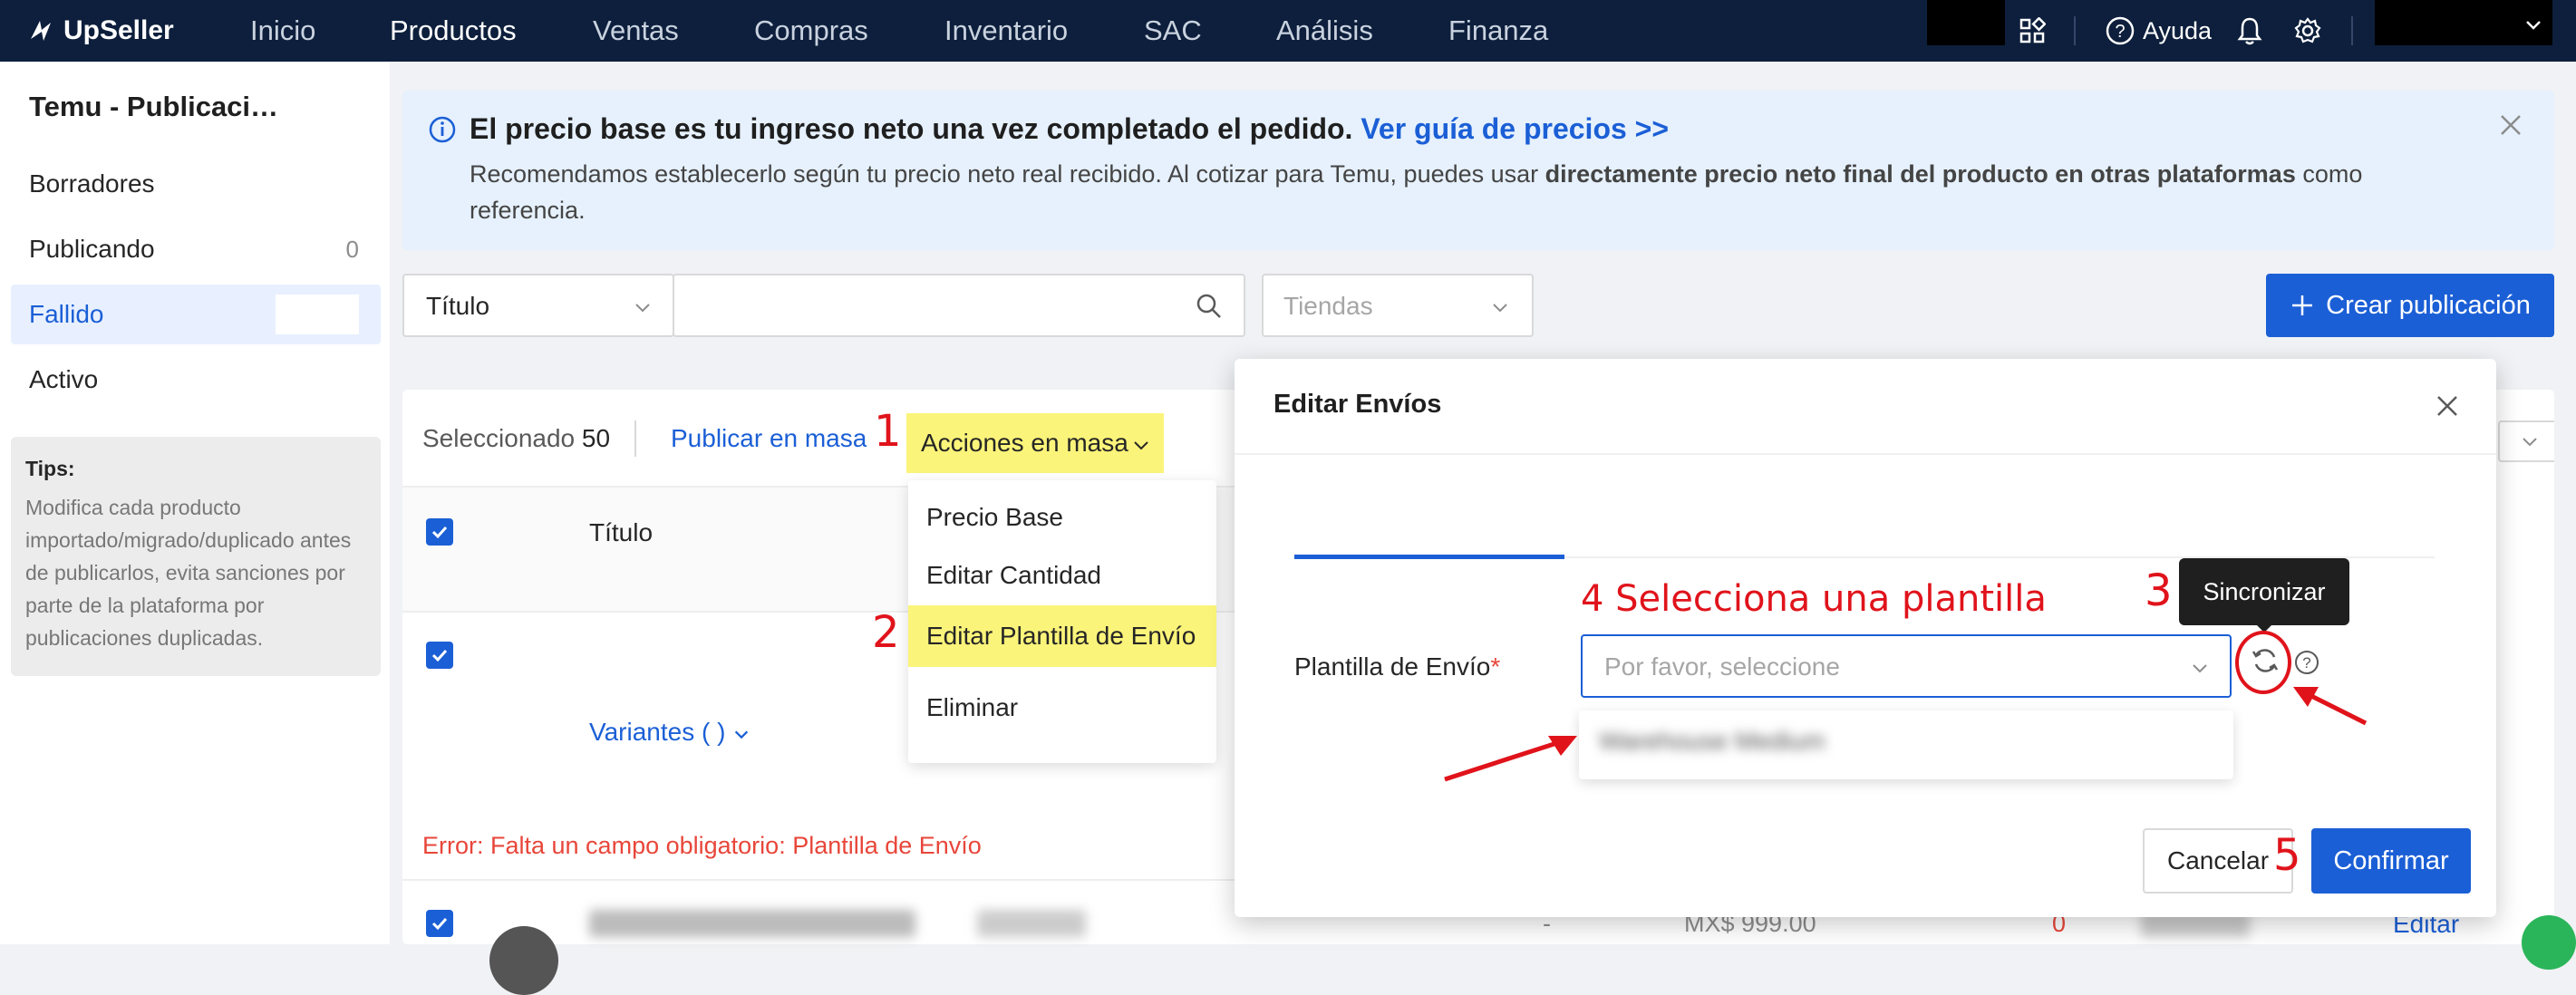 This screenshot has width=2576, height=995. What do you see at coordinates (92, 184) in the screenshot?
I see `sidebar-item-label: Borradores` at bounding box center [92, 184].